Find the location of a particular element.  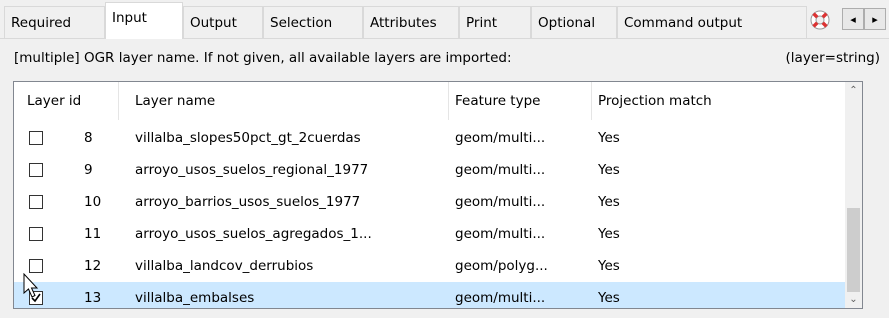

lifebuoy-icon is located at coordinates (820, 20).